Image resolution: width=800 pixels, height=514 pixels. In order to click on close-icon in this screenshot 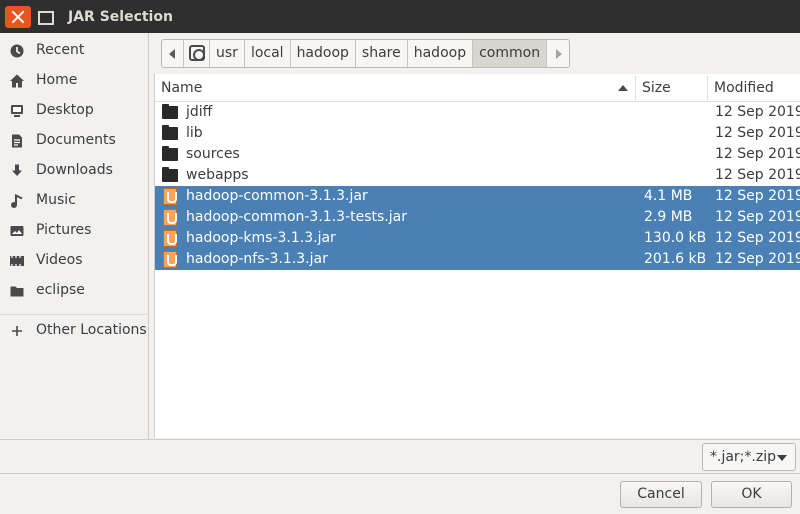, I will do `click(18, 17)`.